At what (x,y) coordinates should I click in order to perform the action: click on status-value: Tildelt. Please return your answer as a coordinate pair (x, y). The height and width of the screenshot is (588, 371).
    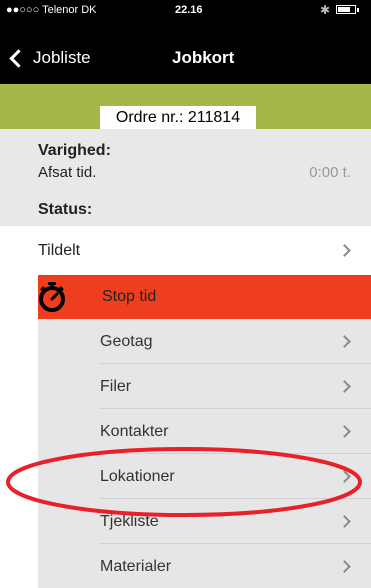
    Looking at the image, I should click on (59, 250).